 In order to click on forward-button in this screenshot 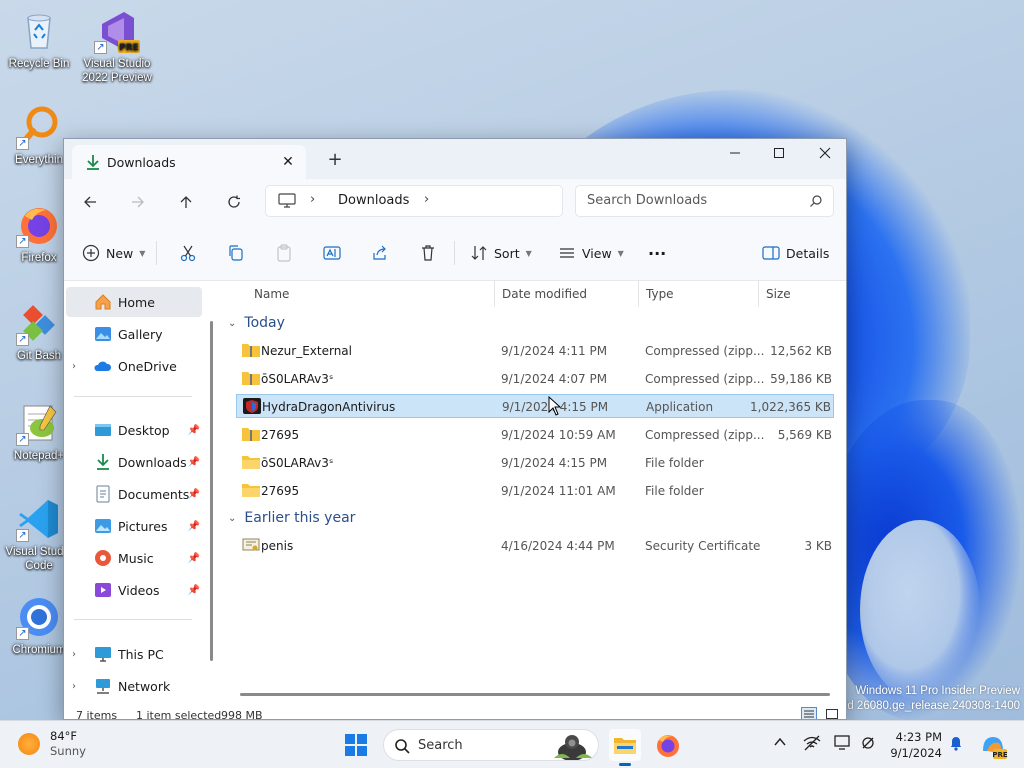, I will do `click(138, 202)`.